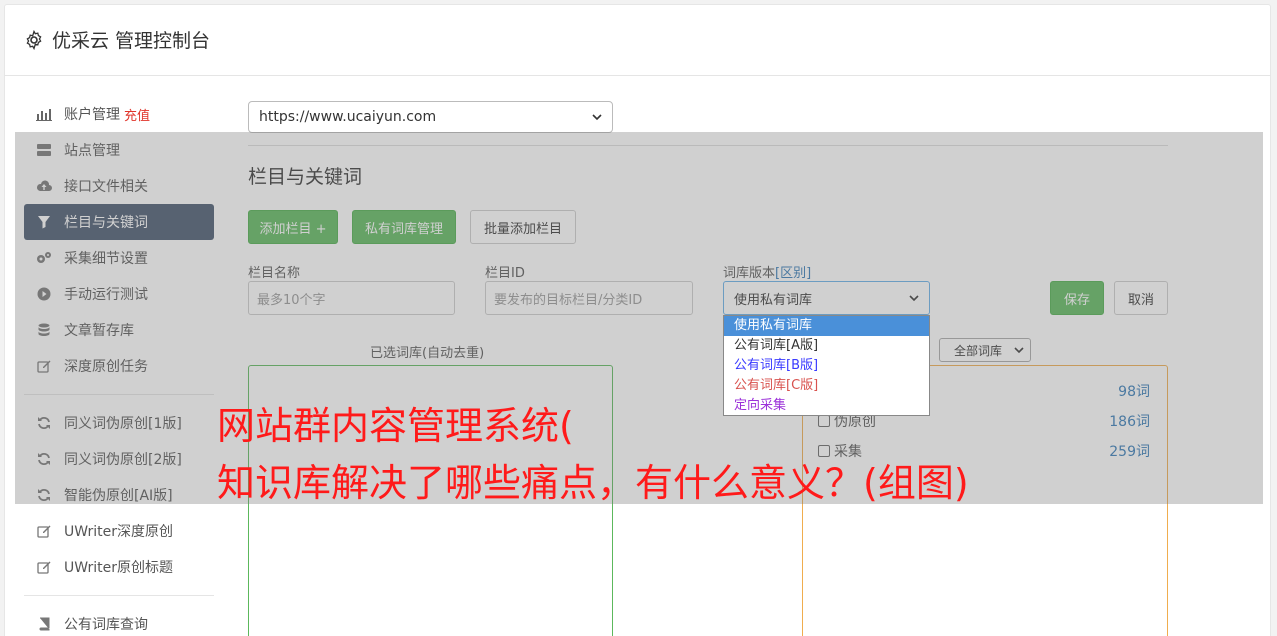 This screenshot has width=1277, height=636. What do you see at coordinates (293, 227) in the screenshot?
I see `add-column-button: 添加栏目 +` at bounding box center [293, 227].